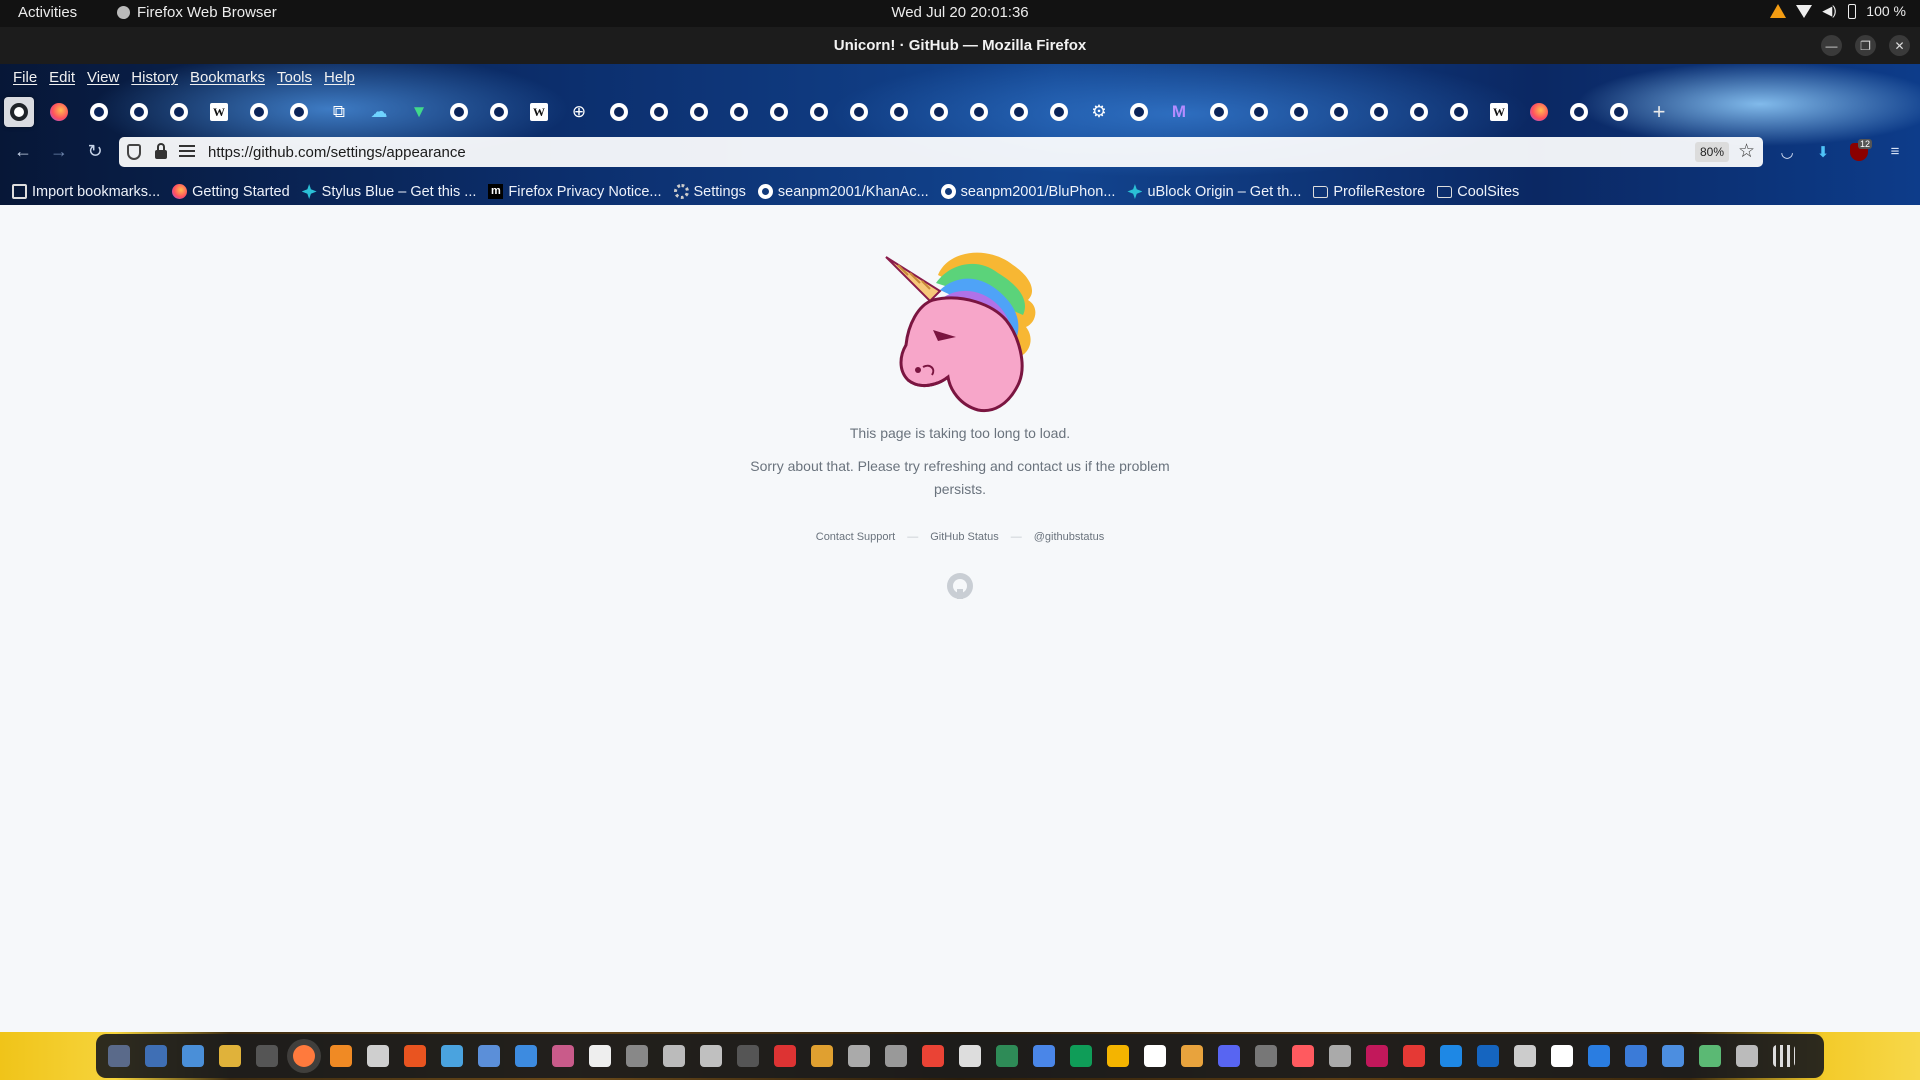  I want to click on tab: ⧉, so click(339, 112).